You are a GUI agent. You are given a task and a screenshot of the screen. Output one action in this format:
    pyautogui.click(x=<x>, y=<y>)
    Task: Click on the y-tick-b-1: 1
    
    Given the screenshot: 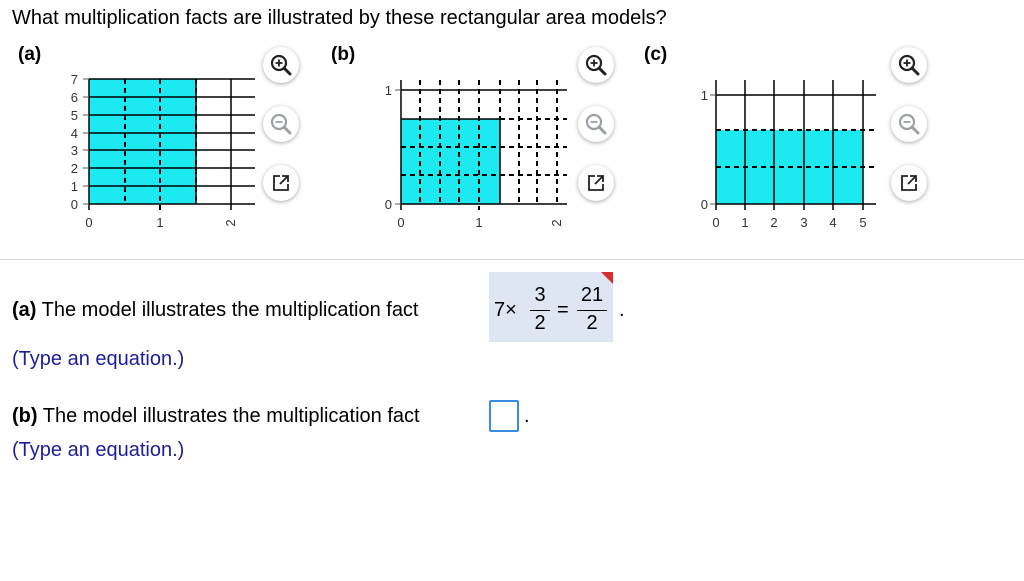 What is the action you would take?
    pyautogui.click(x=388, y=90)
    